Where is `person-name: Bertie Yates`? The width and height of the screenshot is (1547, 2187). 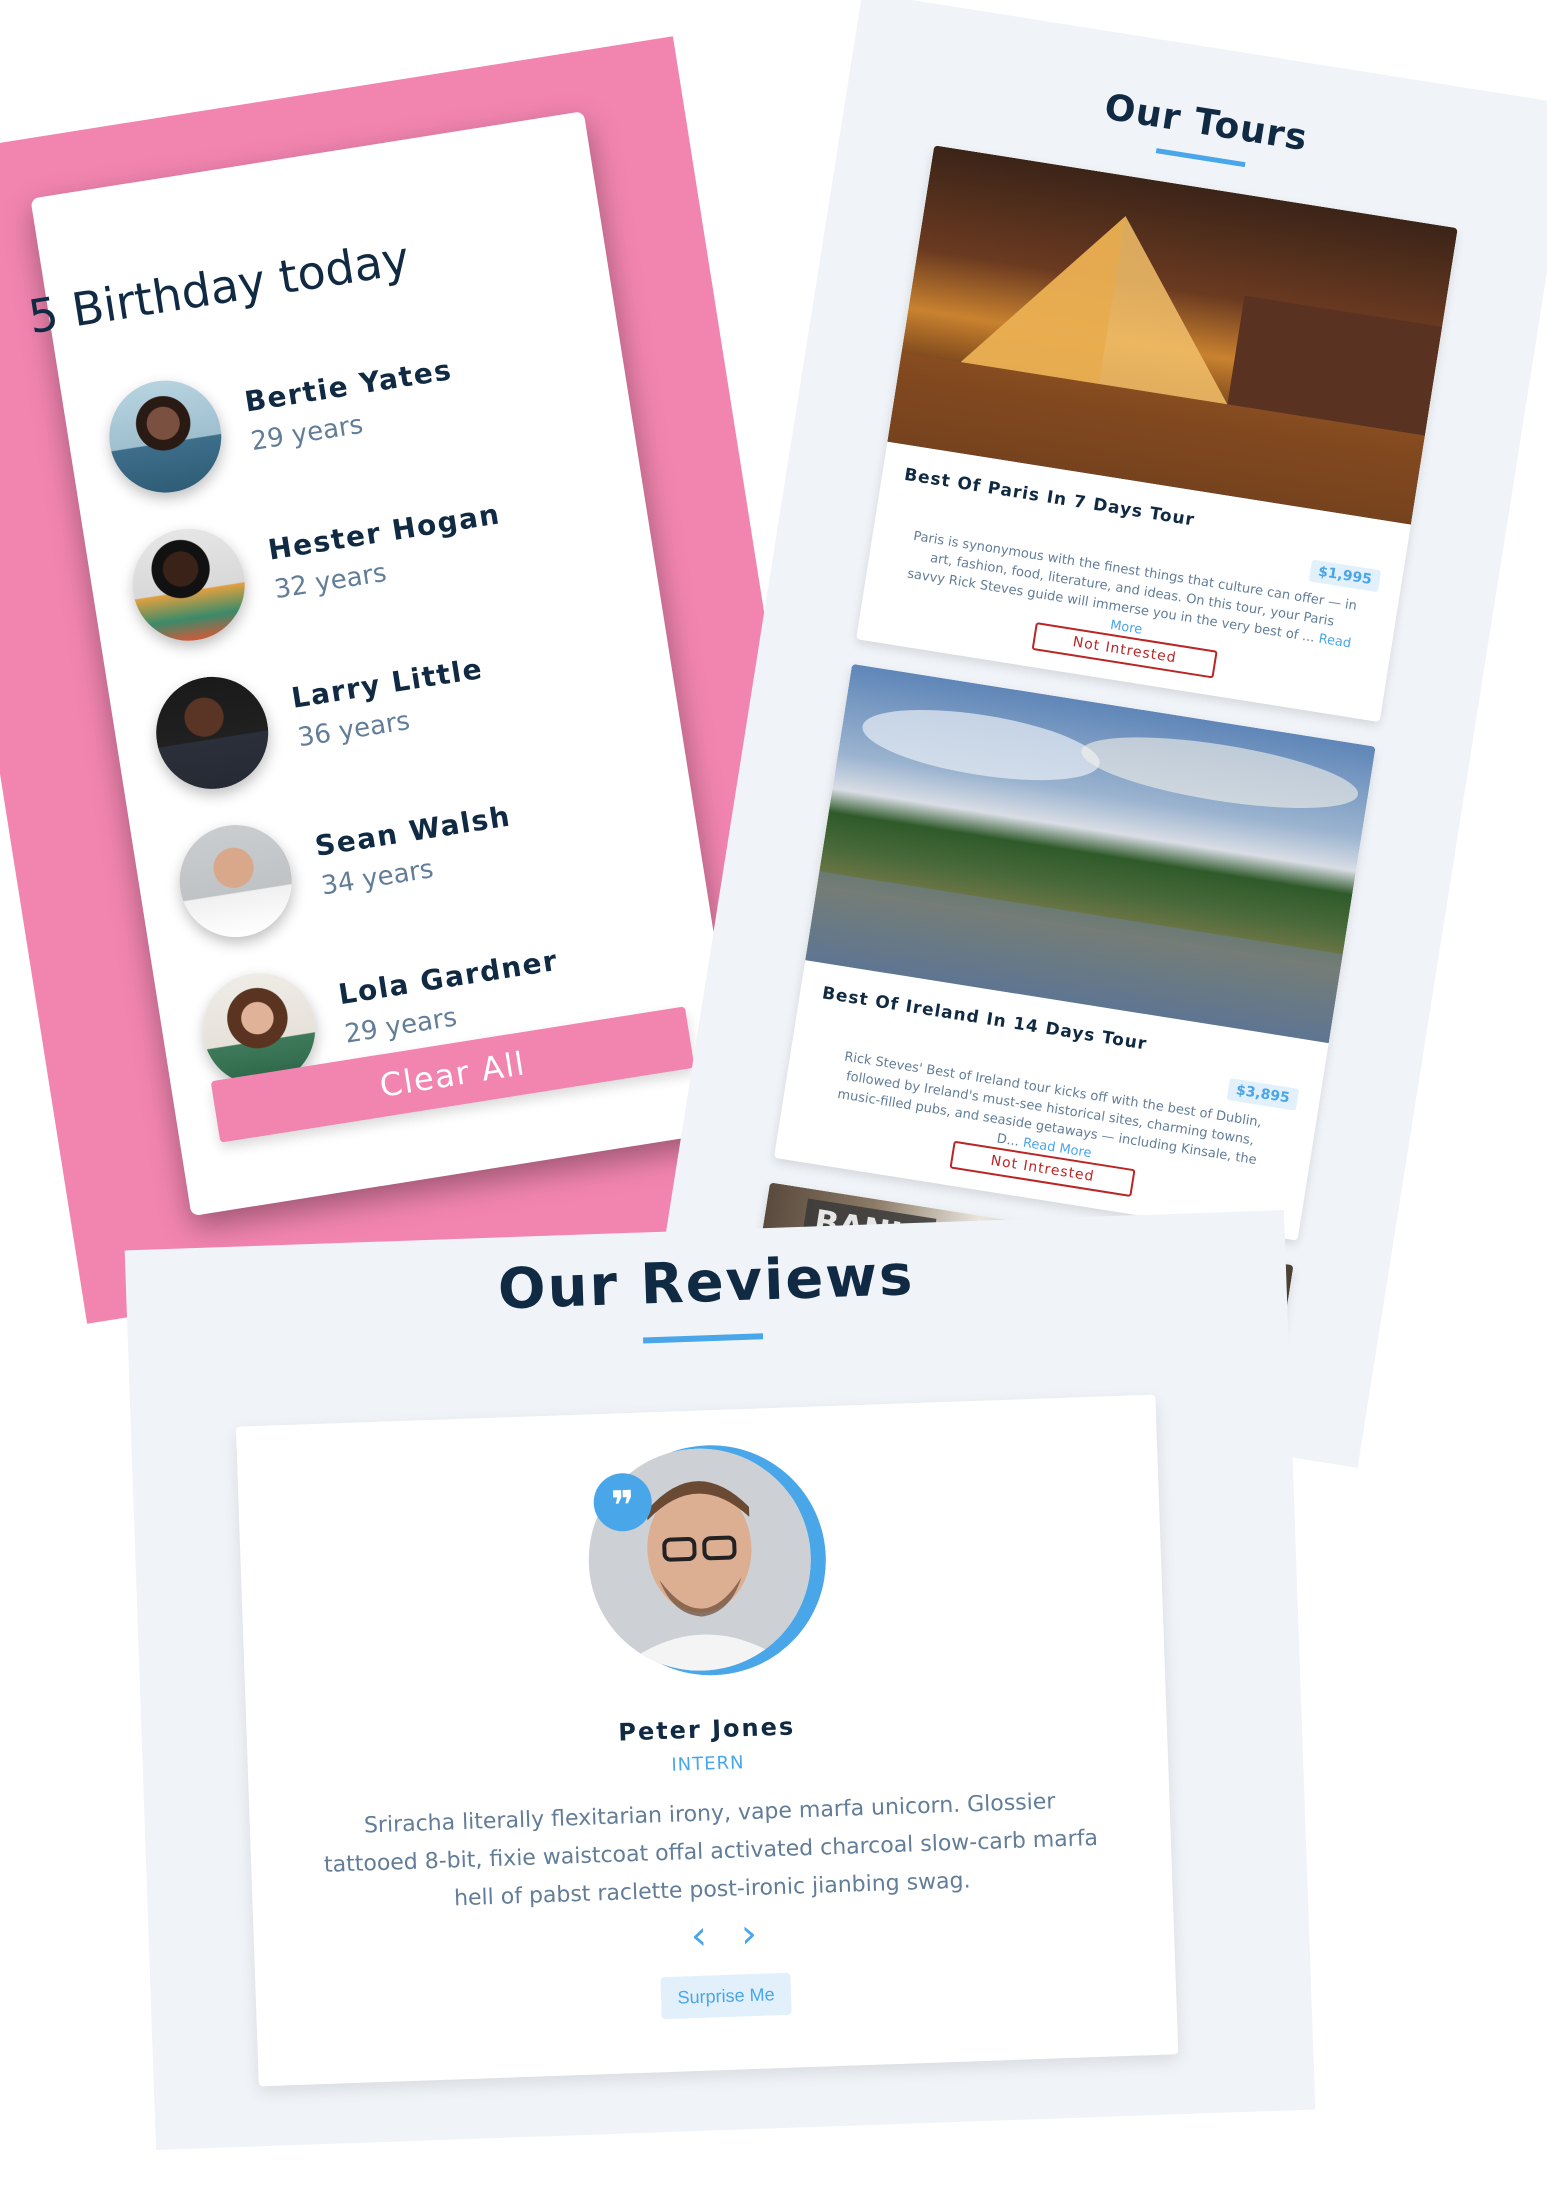 person-name: Bertie Yates is located at coordinates (348, 386).